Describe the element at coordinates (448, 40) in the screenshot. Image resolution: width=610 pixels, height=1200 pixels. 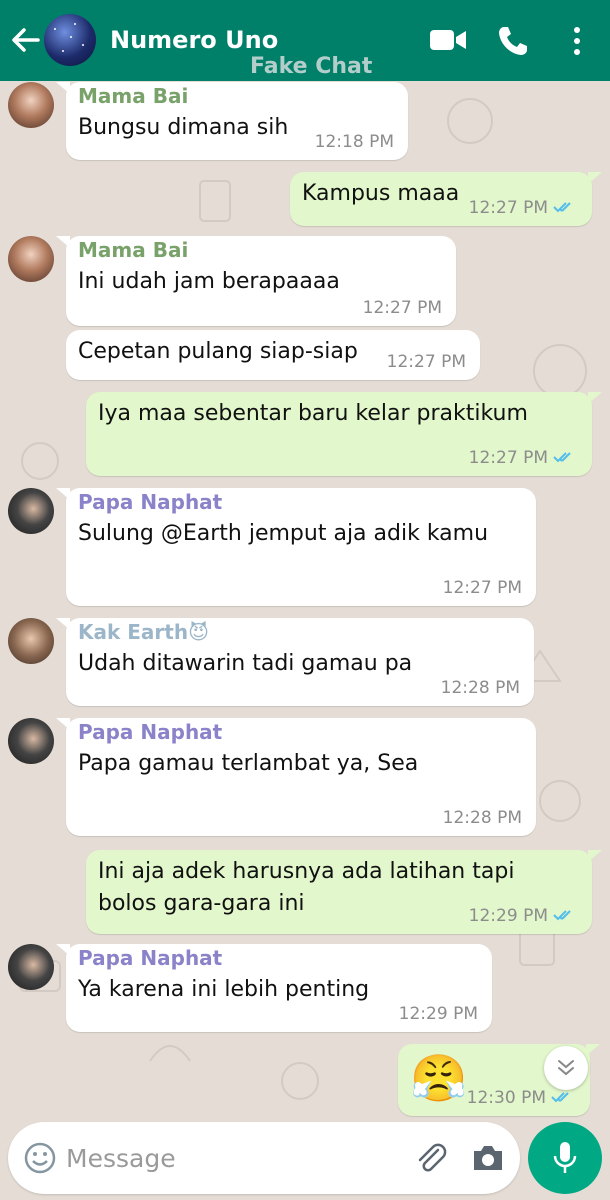
I see `video-call-icon` at that location.